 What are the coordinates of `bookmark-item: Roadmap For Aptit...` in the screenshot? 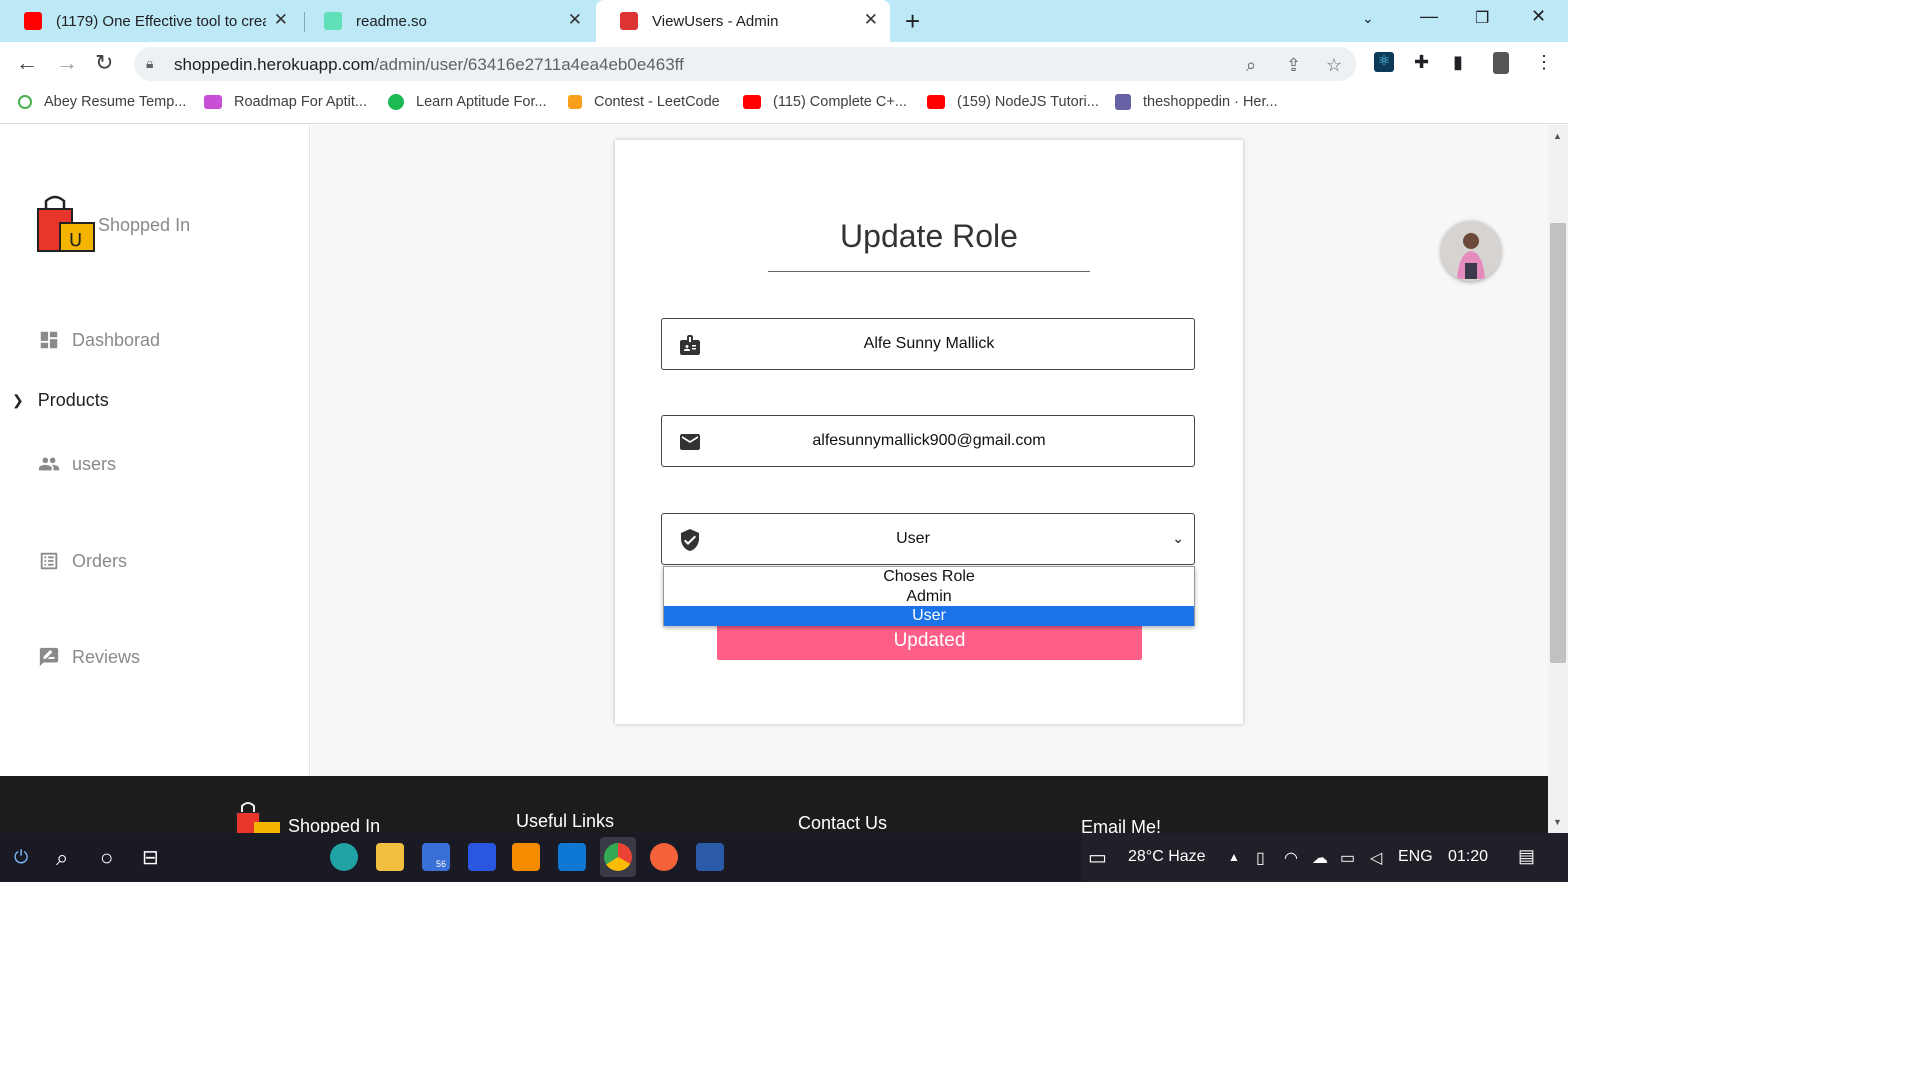 It's located at (285, 102).